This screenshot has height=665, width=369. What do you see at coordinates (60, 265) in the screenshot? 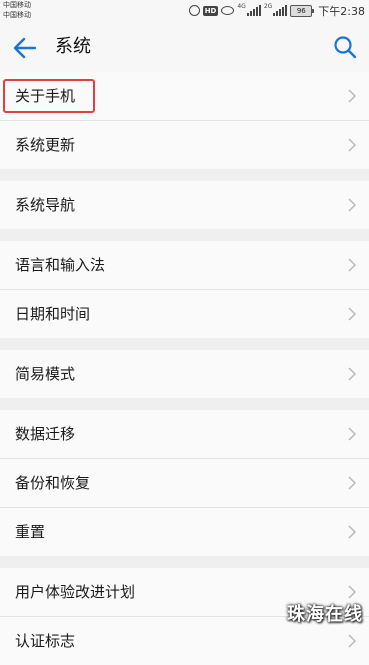
I see `item-label: 语言和输入法` at bounding box center [60, 265].